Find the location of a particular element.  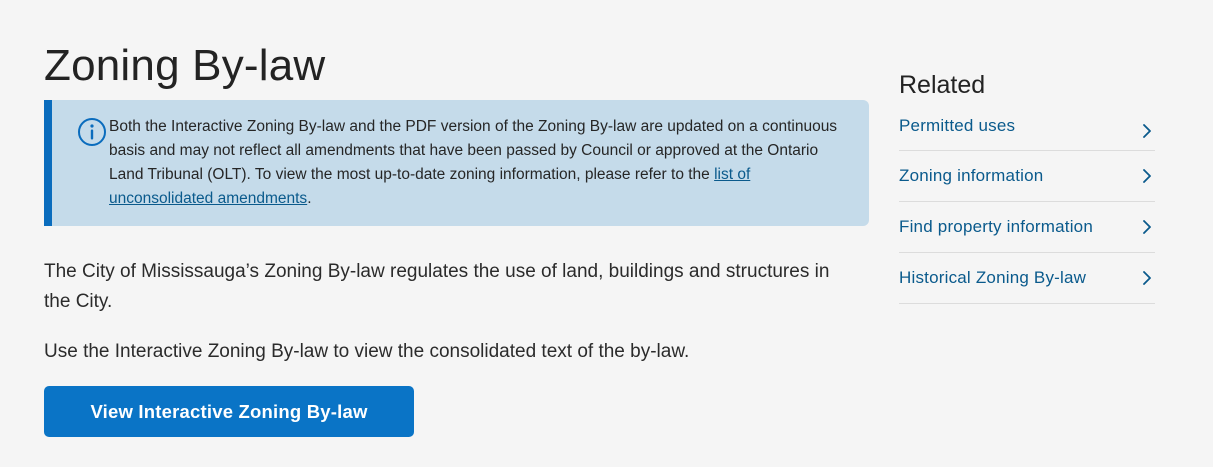

related-item-label: Zoning information is located at coordinates (971, 175).